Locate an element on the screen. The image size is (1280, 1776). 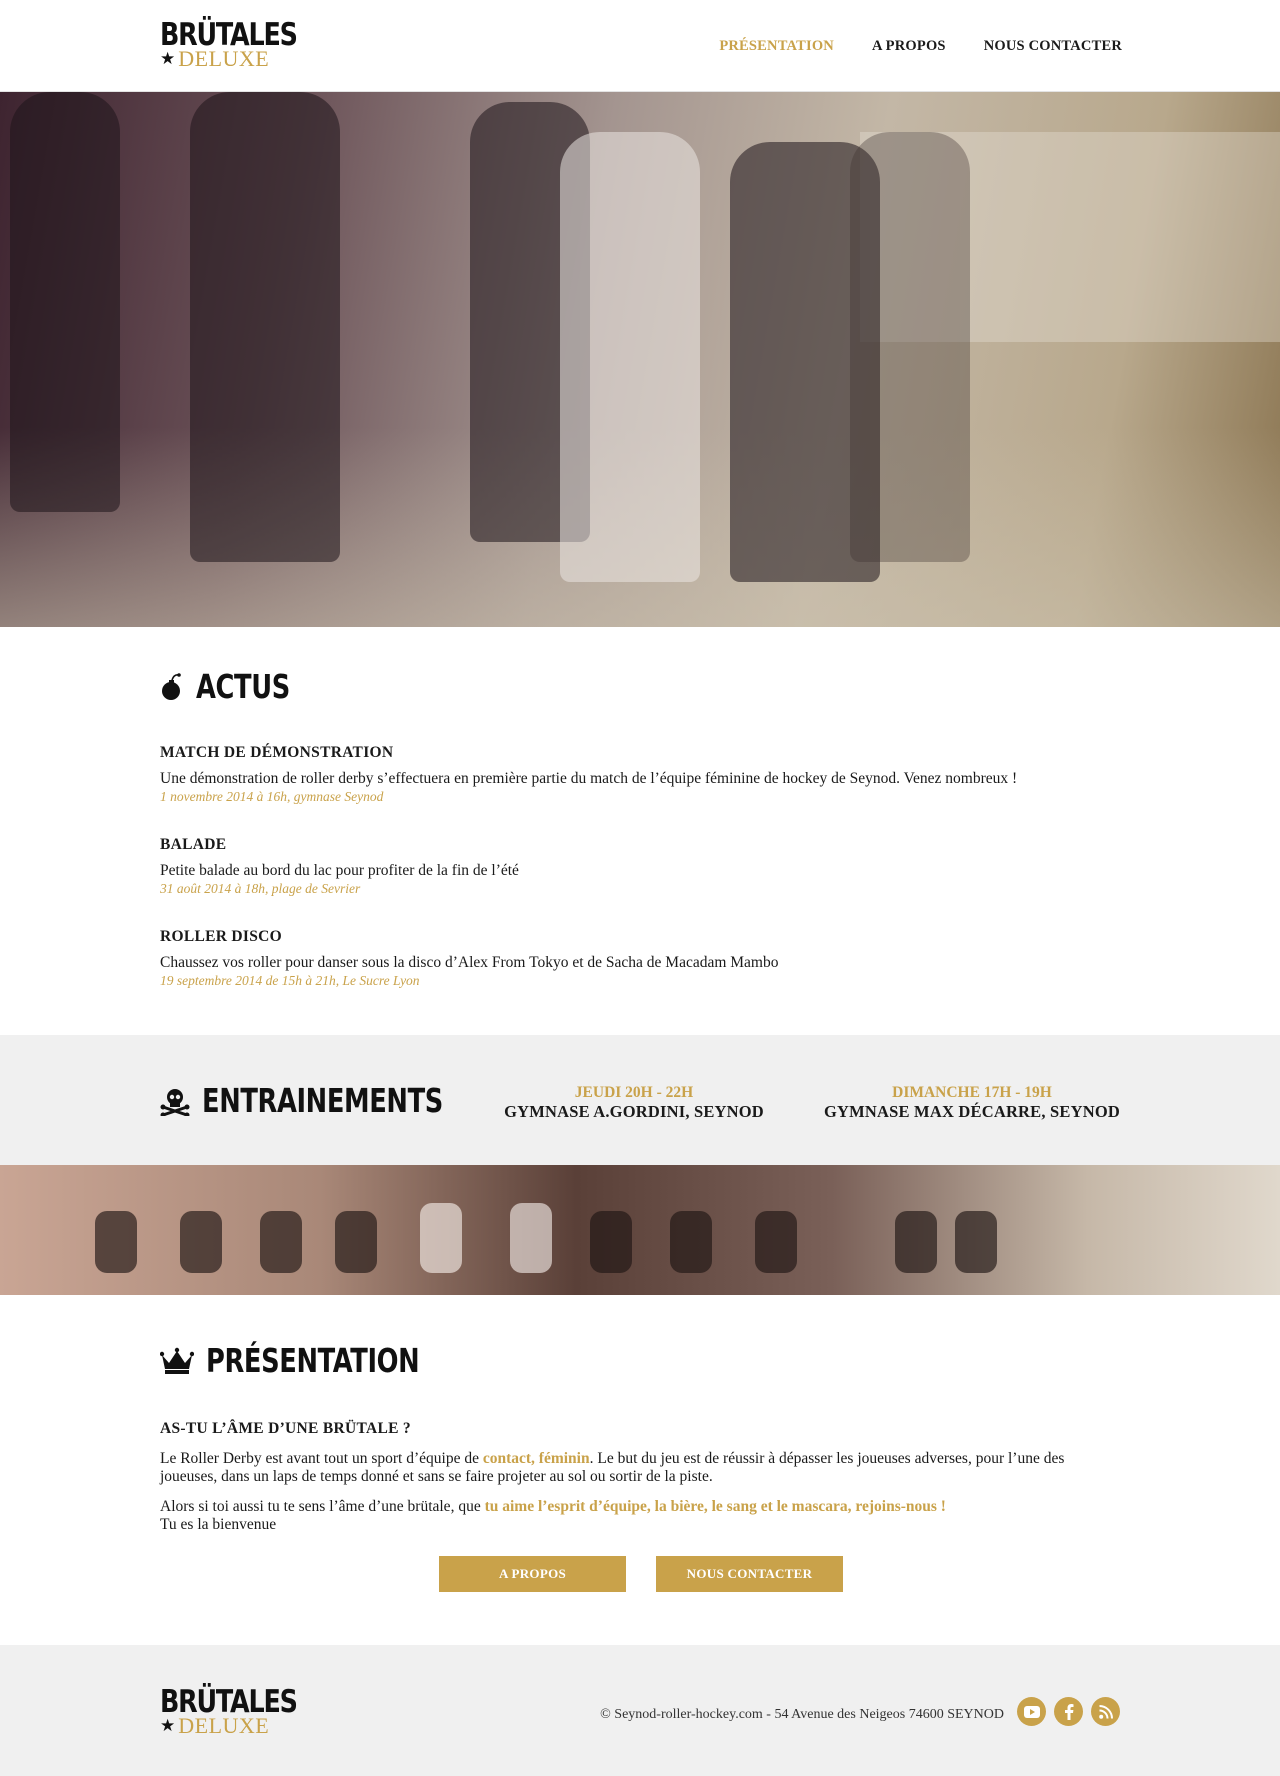
bomb-icon is located at coordinates (172, 687).